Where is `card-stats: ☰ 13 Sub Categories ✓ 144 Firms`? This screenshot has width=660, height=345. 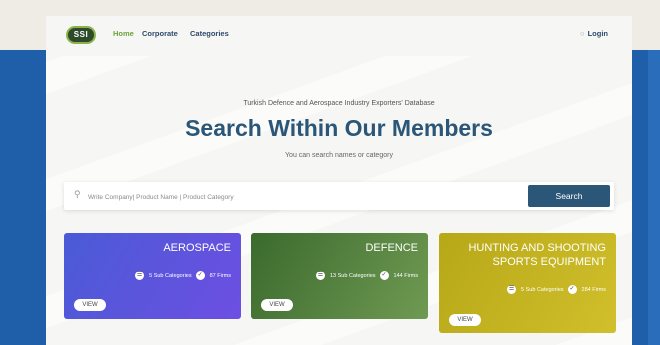 card-stats: ☰ 13 Sub Categories ✓ 144 Firms is located at coordinates (366, 275).